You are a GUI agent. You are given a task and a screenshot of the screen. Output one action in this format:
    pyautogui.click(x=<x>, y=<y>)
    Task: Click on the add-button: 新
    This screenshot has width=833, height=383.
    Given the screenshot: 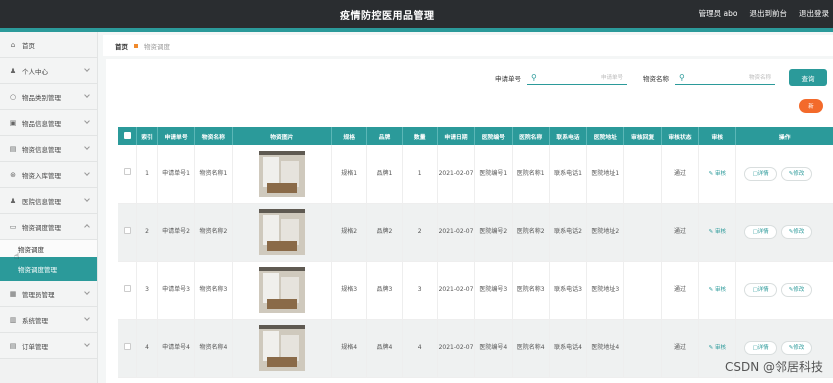 What is the action you would take?
    pyautogui.click(x=811, y=106)
    